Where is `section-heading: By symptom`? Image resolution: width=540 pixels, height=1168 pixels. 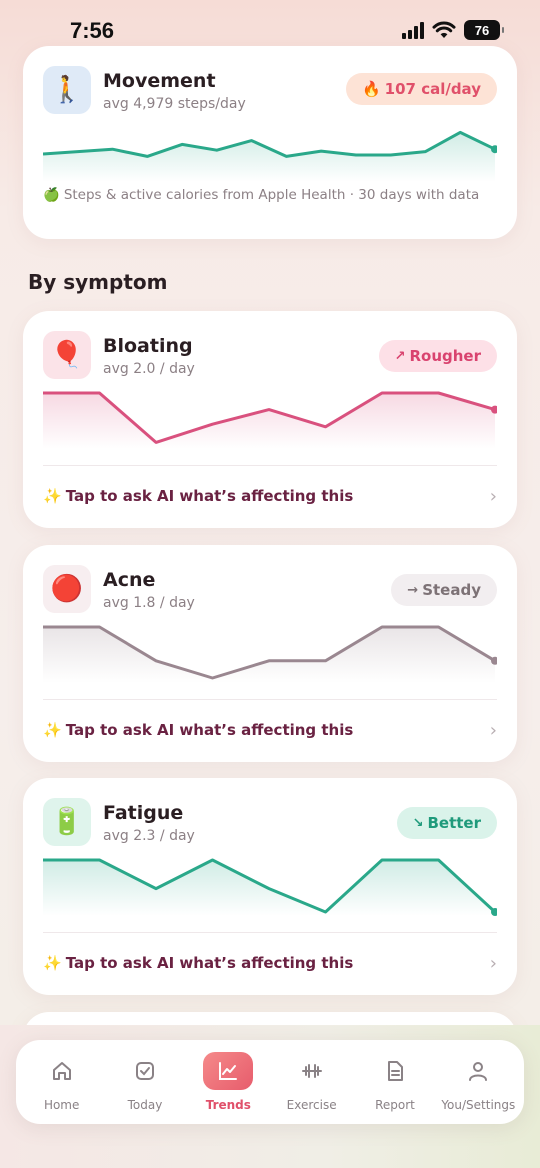
section-heading: By symptom is located at coordinates (98, 282).